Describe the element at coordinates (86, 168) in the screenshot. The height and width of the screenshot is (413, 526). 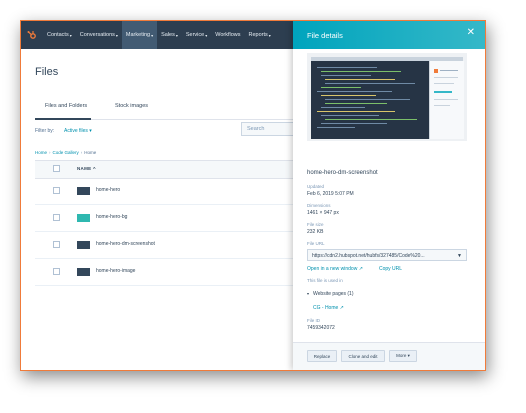
I see `name-column-header: NAME ^` at that location.